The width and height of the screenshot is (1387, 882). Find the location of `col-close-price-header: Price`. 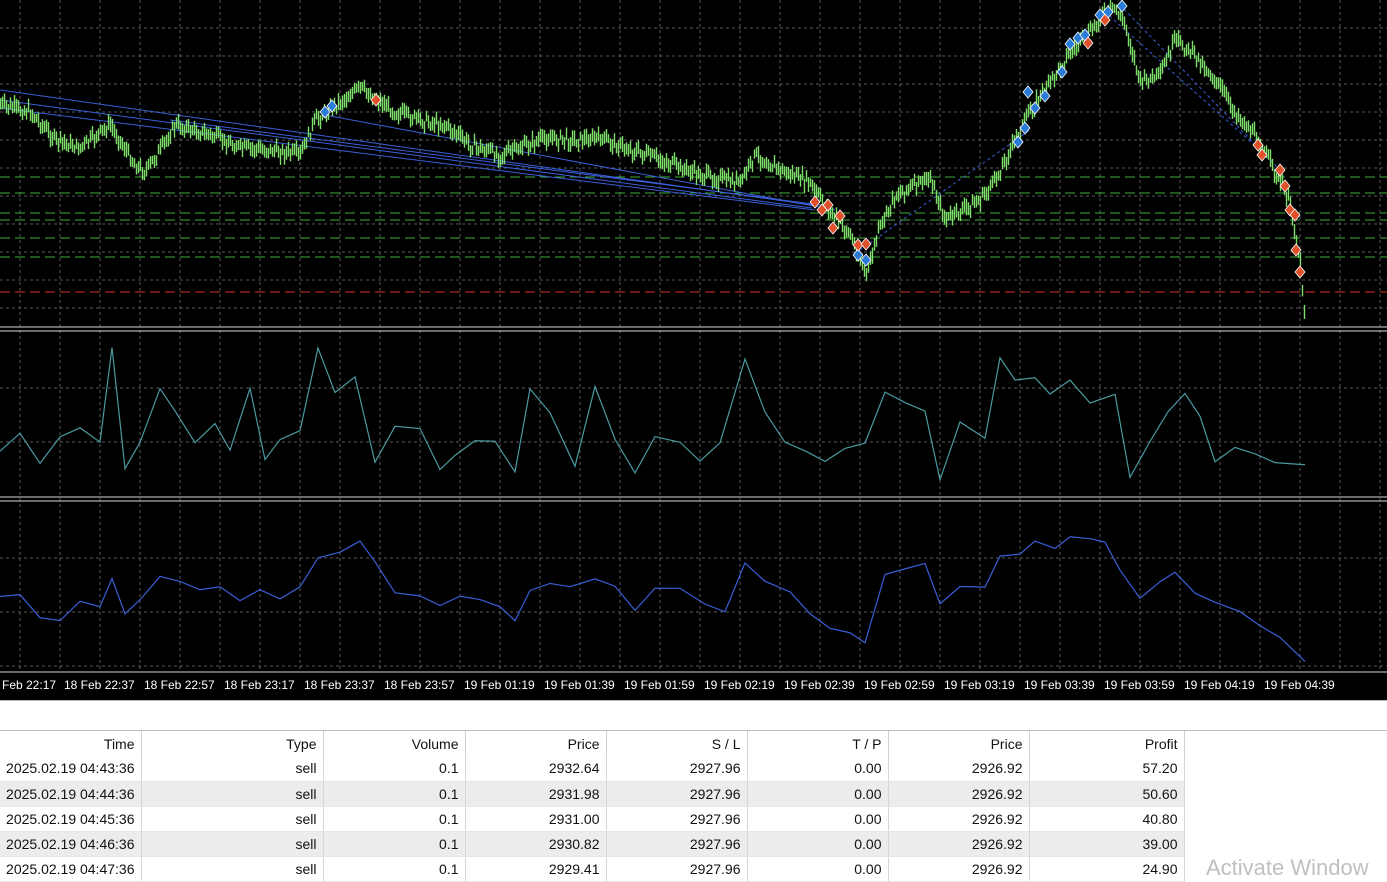

col-close-price-header: Price is located at coordinates (959, 743).